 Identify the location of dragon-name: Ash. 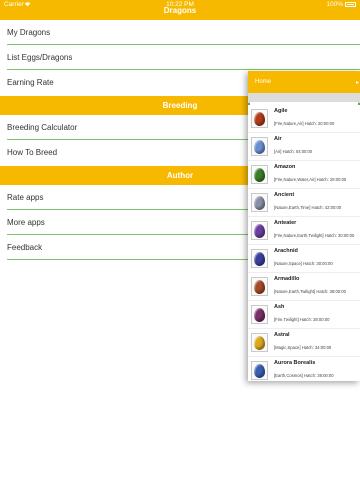
(279, 307).